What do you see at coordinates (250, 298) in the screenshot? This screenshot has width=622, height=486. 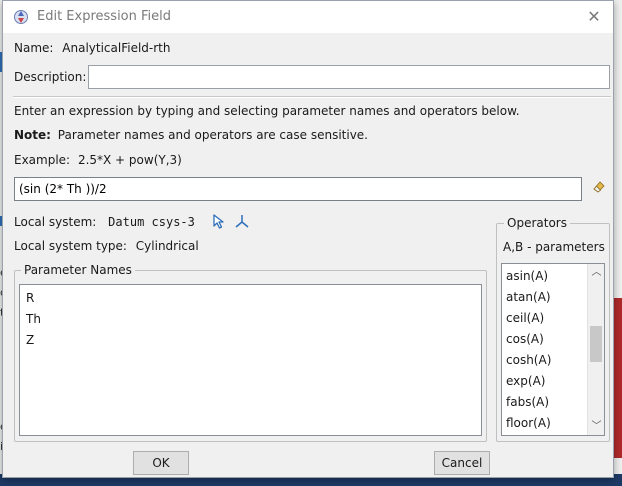 I see `parameter-item-r: R` at bounding box center [250, 298].